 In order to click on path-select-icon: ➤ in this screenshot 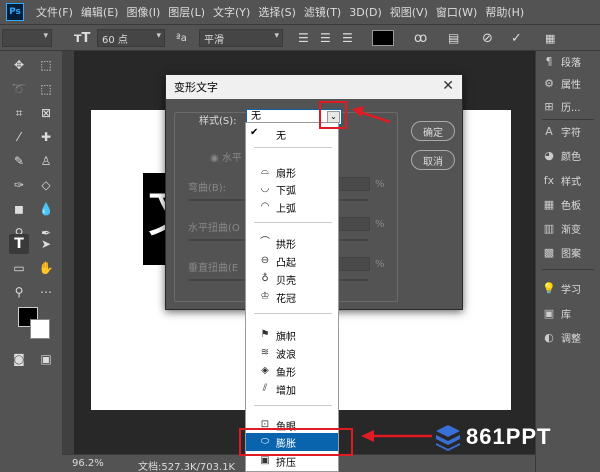, I will do `click(46, 244)`.